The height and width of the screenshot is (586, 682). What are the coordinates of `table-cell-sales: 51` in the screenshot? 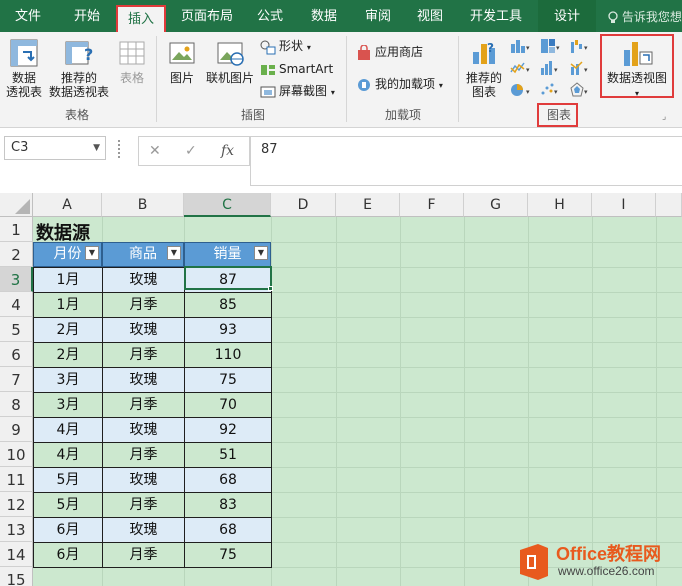 It's located at (228, 455).